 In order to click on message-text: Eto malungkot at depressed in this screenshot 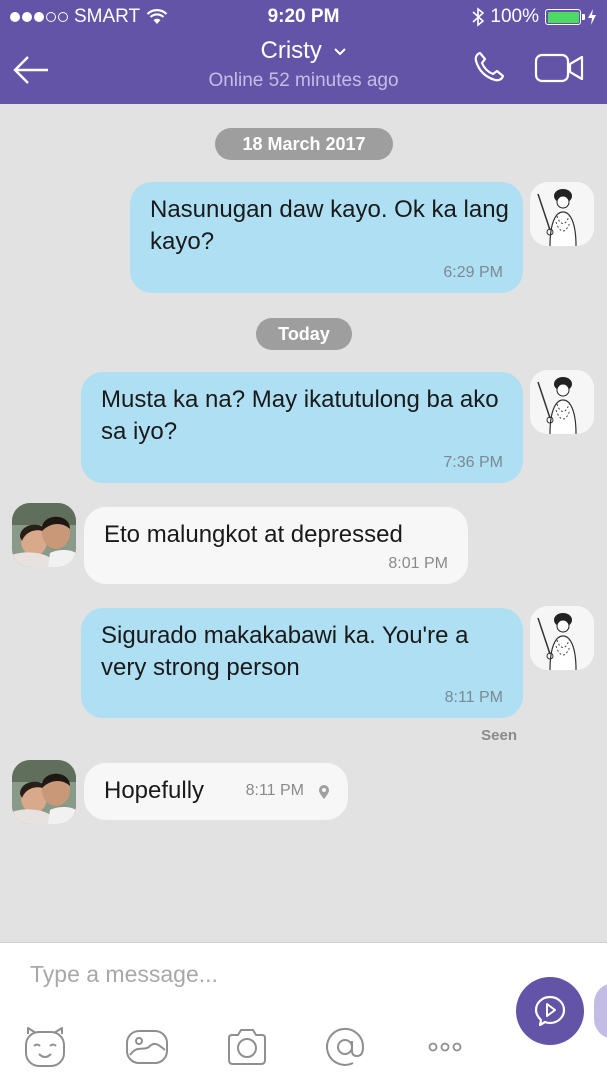, I will do `click(253, 534)`.